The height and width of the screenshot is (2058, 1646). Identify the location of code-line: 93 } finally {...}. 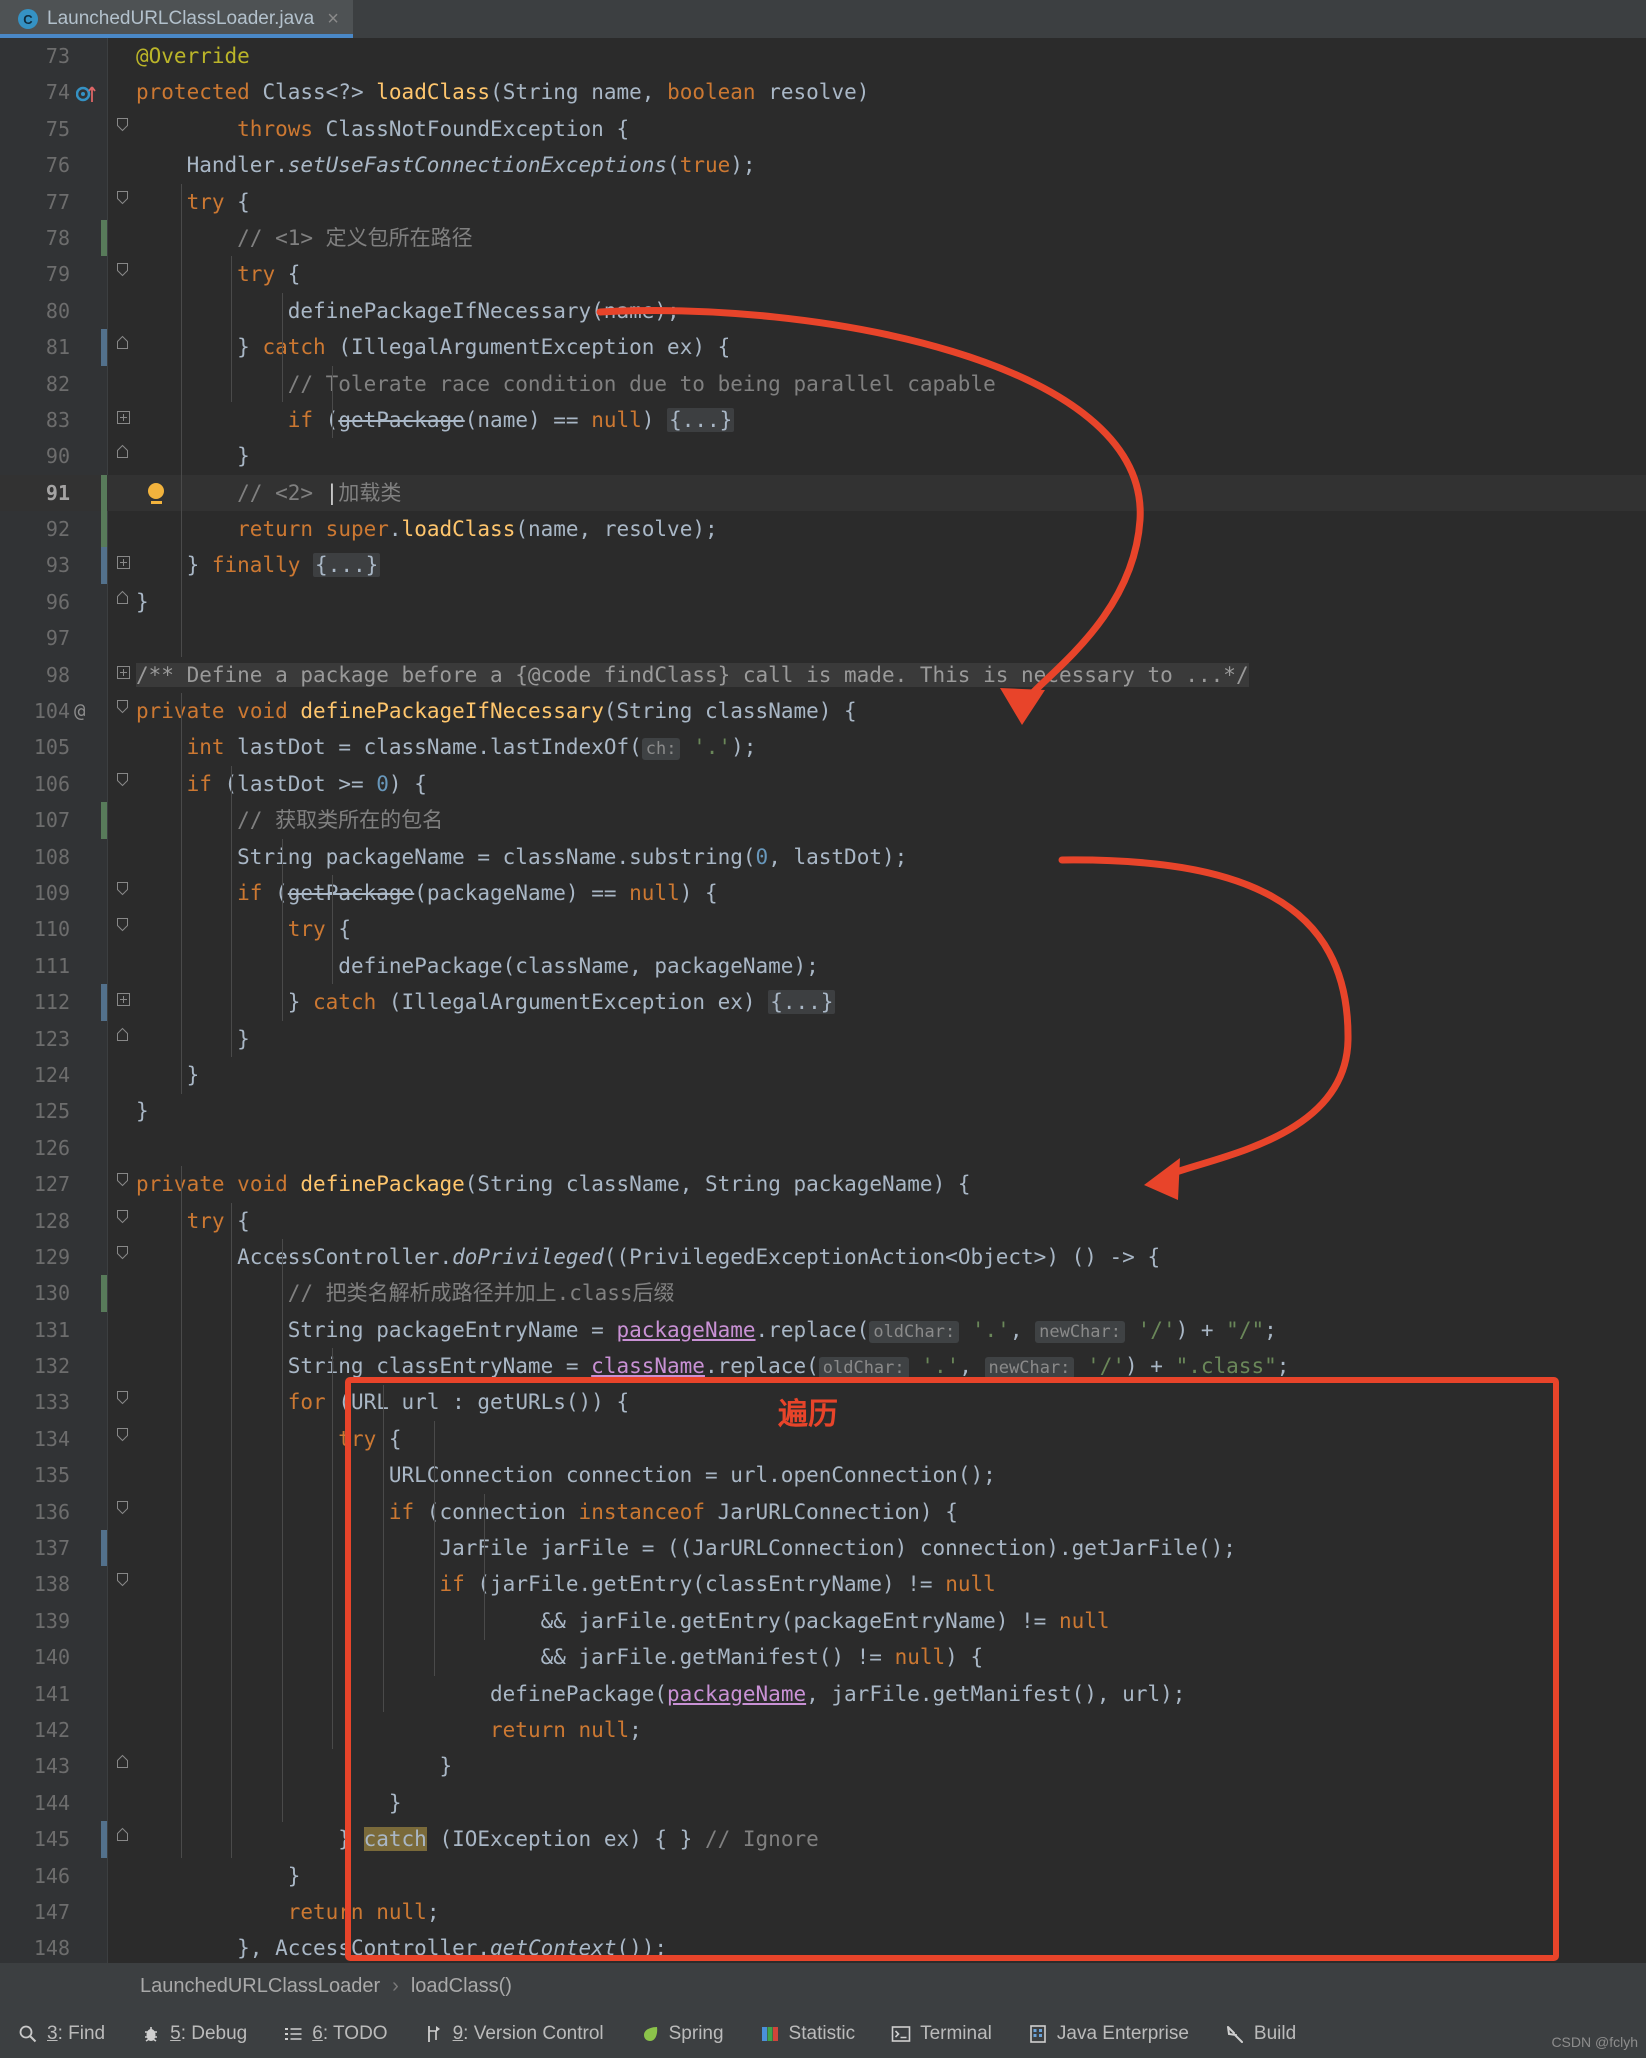
(823, 565).